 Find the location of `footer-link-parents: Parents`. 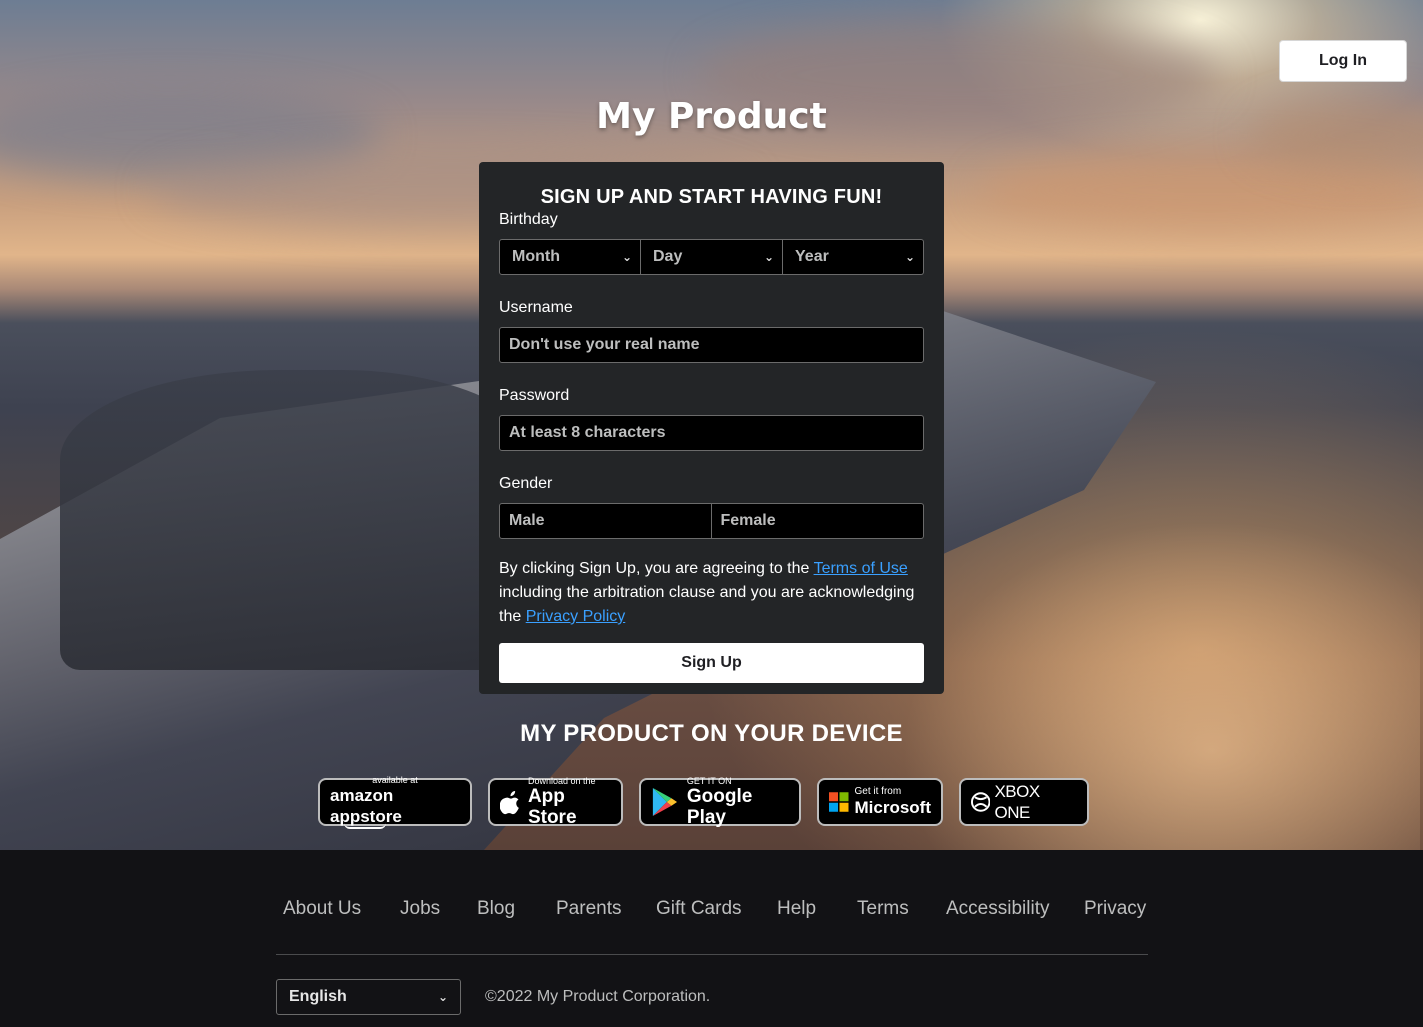

footer-link-parents: Parents is located at coordinates (588, 909).